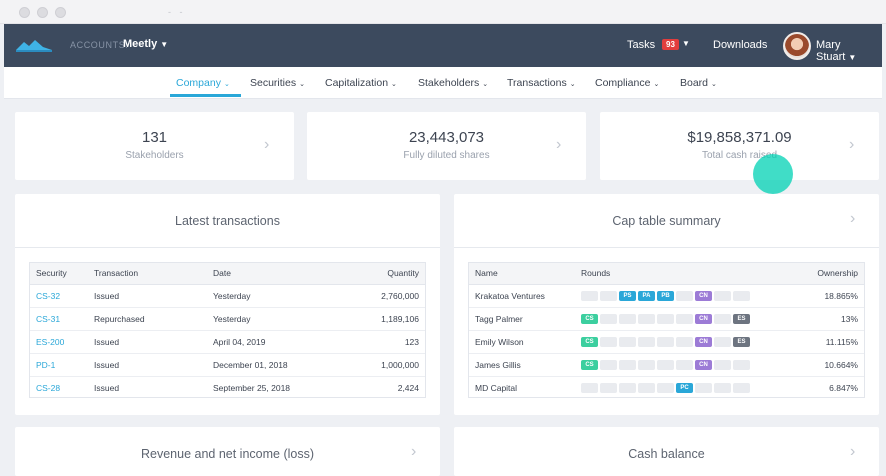 The width and height of the screenshot is (886, 476). I want to click on table-row: CS-32 Issued Yesterday 2,760,000, so click(227, 296).